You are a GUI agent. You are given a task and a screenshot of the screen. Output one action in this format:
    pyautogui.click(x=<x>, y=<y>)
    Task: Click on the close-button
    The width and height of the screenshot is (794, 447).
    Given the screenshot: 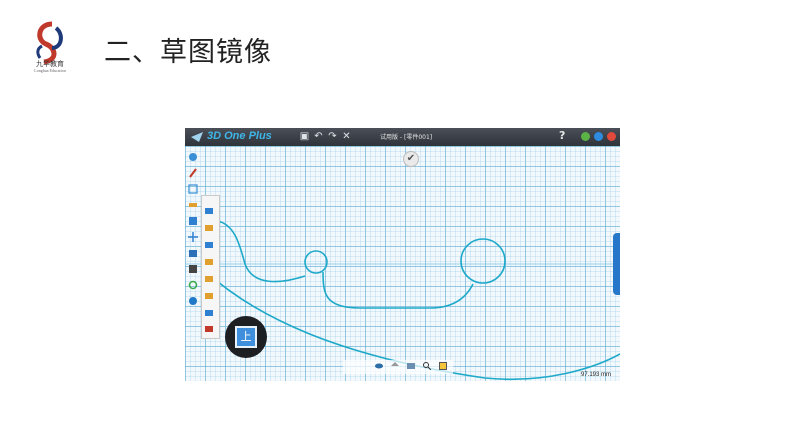 What is the action you would take?
    pyautogui.click(x=611, y=136)
    